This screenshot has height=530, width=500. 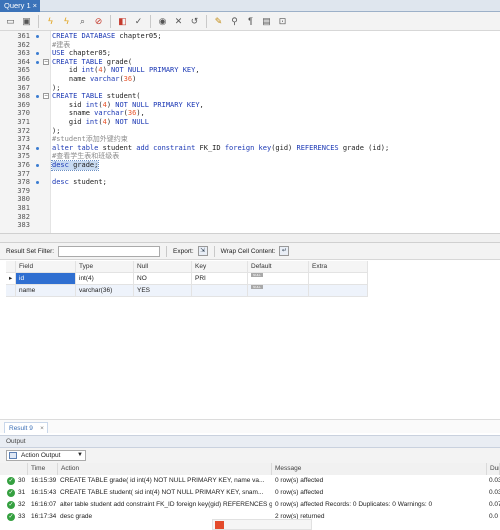 I want to click on save-icon: ▣, so click(x=26, y=21).